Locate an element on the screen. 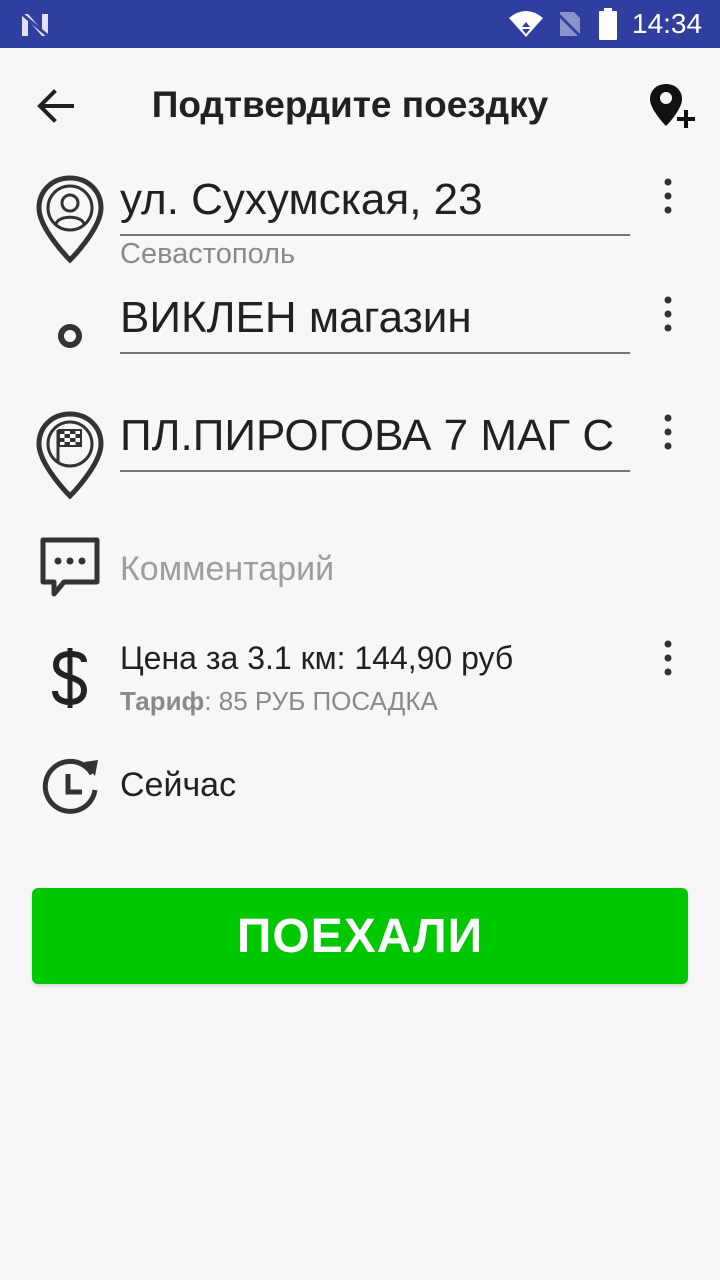  add-location-icon is located at coordinates (672, 108).